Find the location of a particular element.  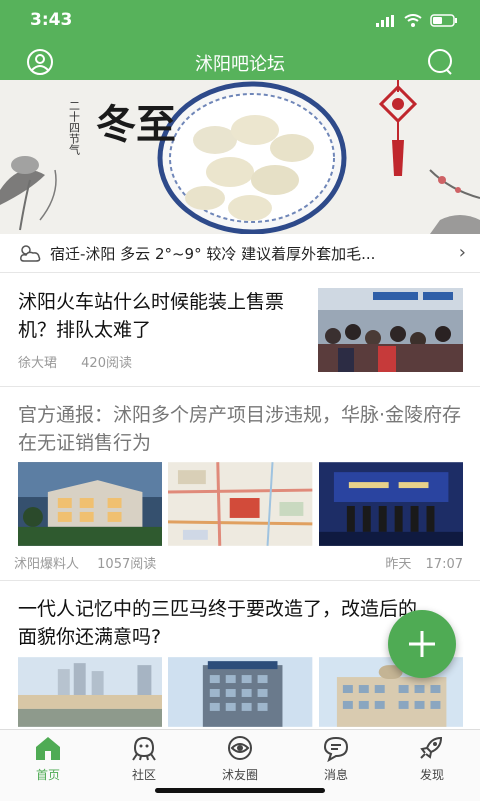

community-icon is located at coordinates (144, 748).